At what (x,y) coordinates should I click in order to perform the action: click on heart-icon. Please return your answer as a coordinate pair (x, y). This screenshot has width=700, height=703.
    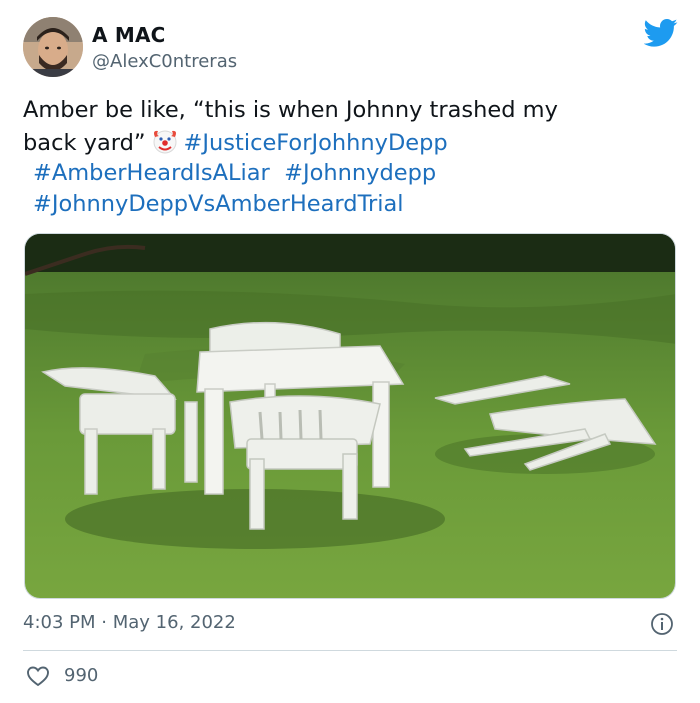
    Looking at the image, I should click on (38, 676).